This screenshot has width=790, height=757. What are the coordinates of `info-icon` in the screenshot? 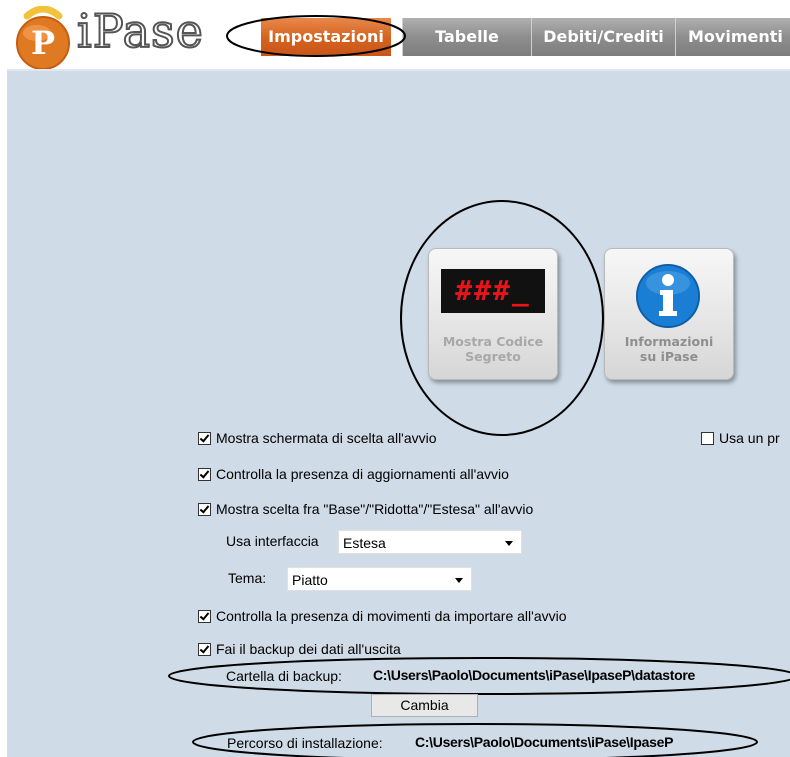 It's located at (668, 296).